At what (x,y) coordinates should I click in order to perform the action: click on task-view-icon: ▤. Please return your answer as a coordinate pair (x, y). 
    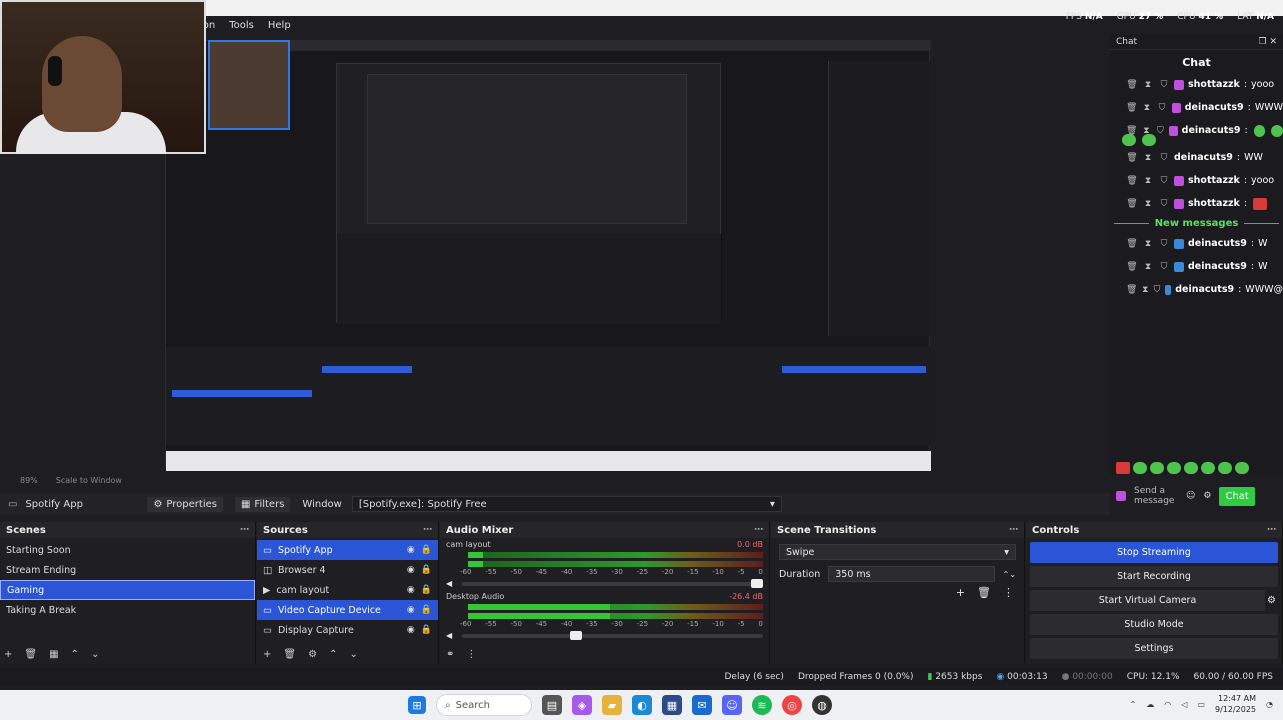
    Looking at the image, I should click on (552, 705).